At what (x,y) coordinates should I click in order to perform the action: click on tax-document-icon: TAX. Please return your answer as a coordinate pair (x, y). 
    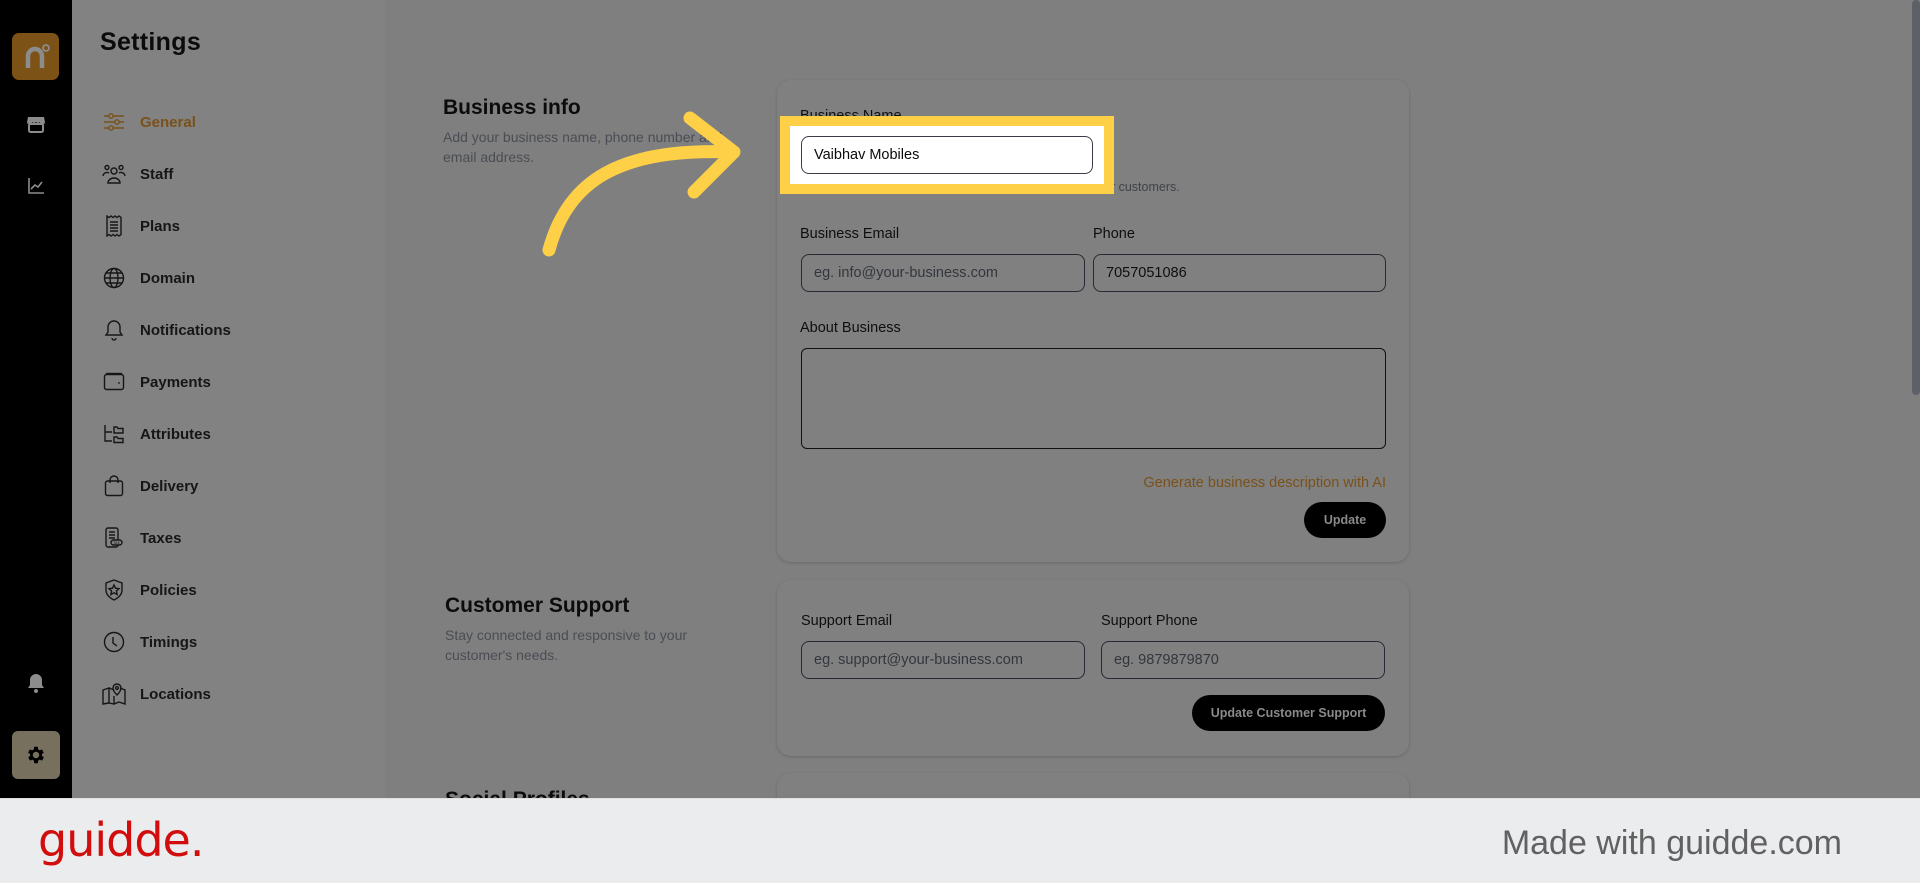
    Looking at the image, I should click on (114, 538).